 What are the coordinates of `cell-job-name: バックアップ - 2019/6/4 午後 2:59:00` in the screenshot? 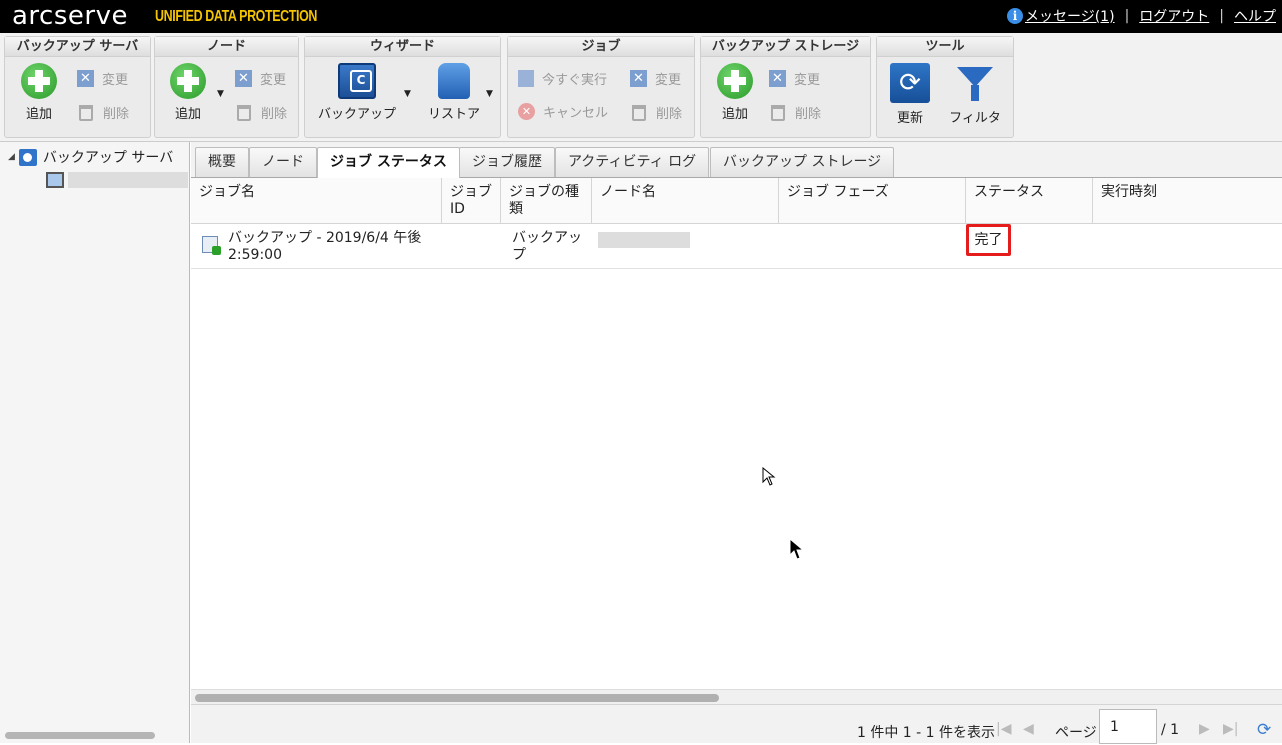 It's located at (325, 246).